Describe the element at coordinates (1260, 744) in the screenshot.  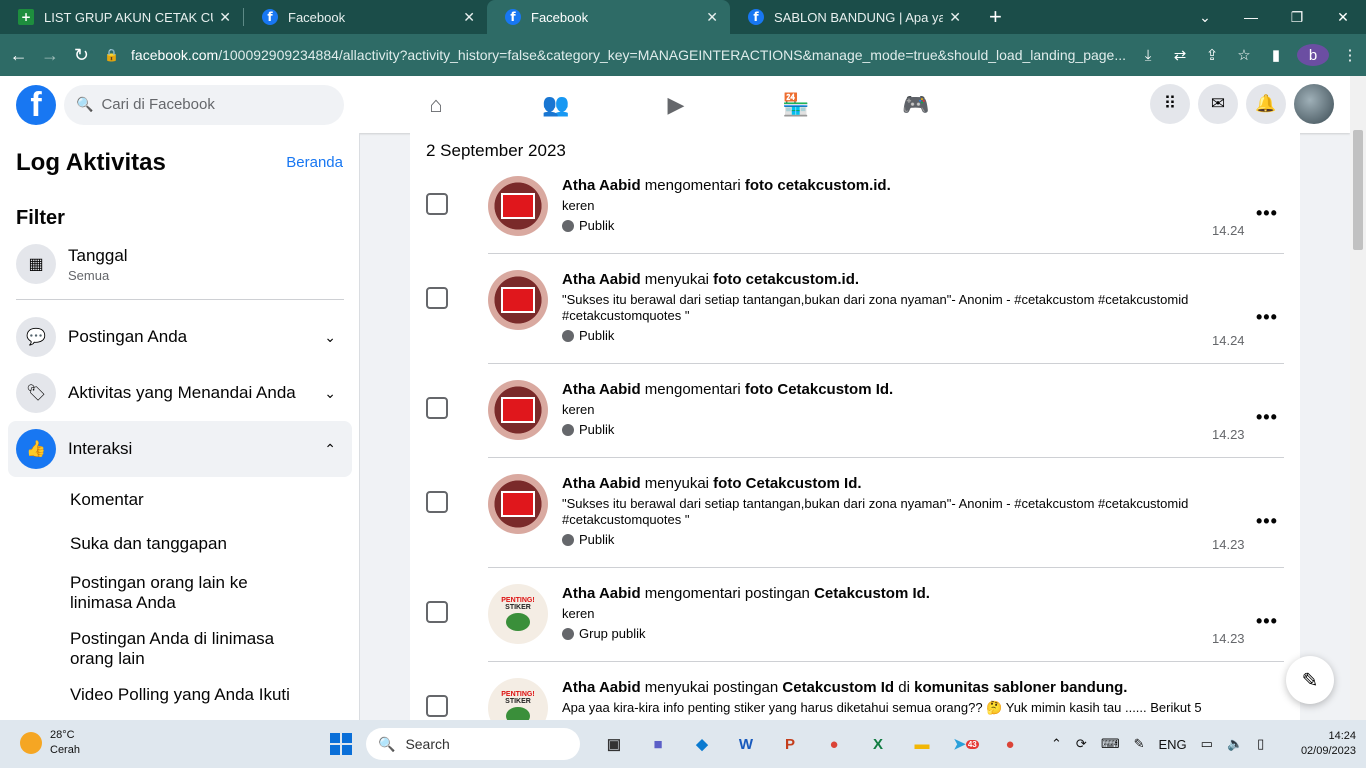
I see `battery-icon: ▯` at that location.